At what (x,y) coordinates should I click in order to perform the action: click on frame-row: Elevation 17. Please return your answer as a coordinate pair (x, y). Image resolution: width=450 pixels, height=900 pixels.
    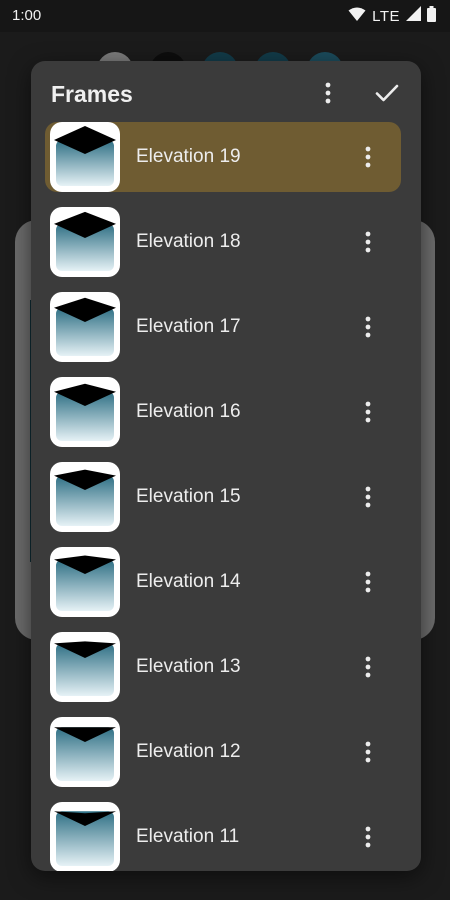
    Looking at the image, I should click on (223, 327).